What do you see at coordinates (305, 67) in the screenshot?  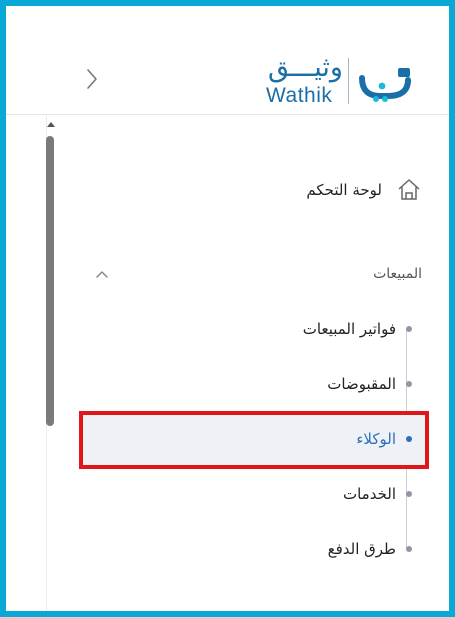 I see `logo-arabic-text: وثيـــق` at bounding box center [305, 67].